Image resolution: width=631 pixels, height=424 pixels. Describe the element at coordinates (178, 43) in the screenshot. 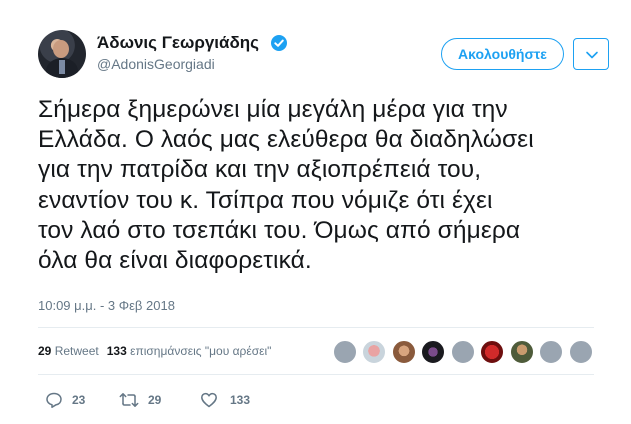

I see `user-name: Άδωνις Γεωργιάδης` at that location.